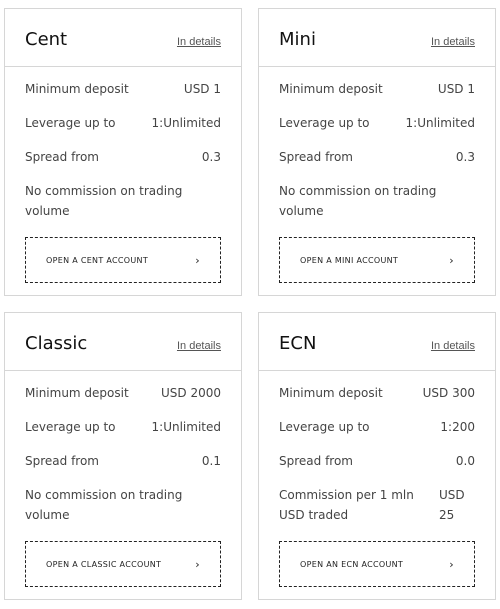 Image resolution: width=500 pixels, height=609 pixels. Describe the element at coordinates (123, 38) in the screenshot. I see `card-header: Cent In details` at that location.